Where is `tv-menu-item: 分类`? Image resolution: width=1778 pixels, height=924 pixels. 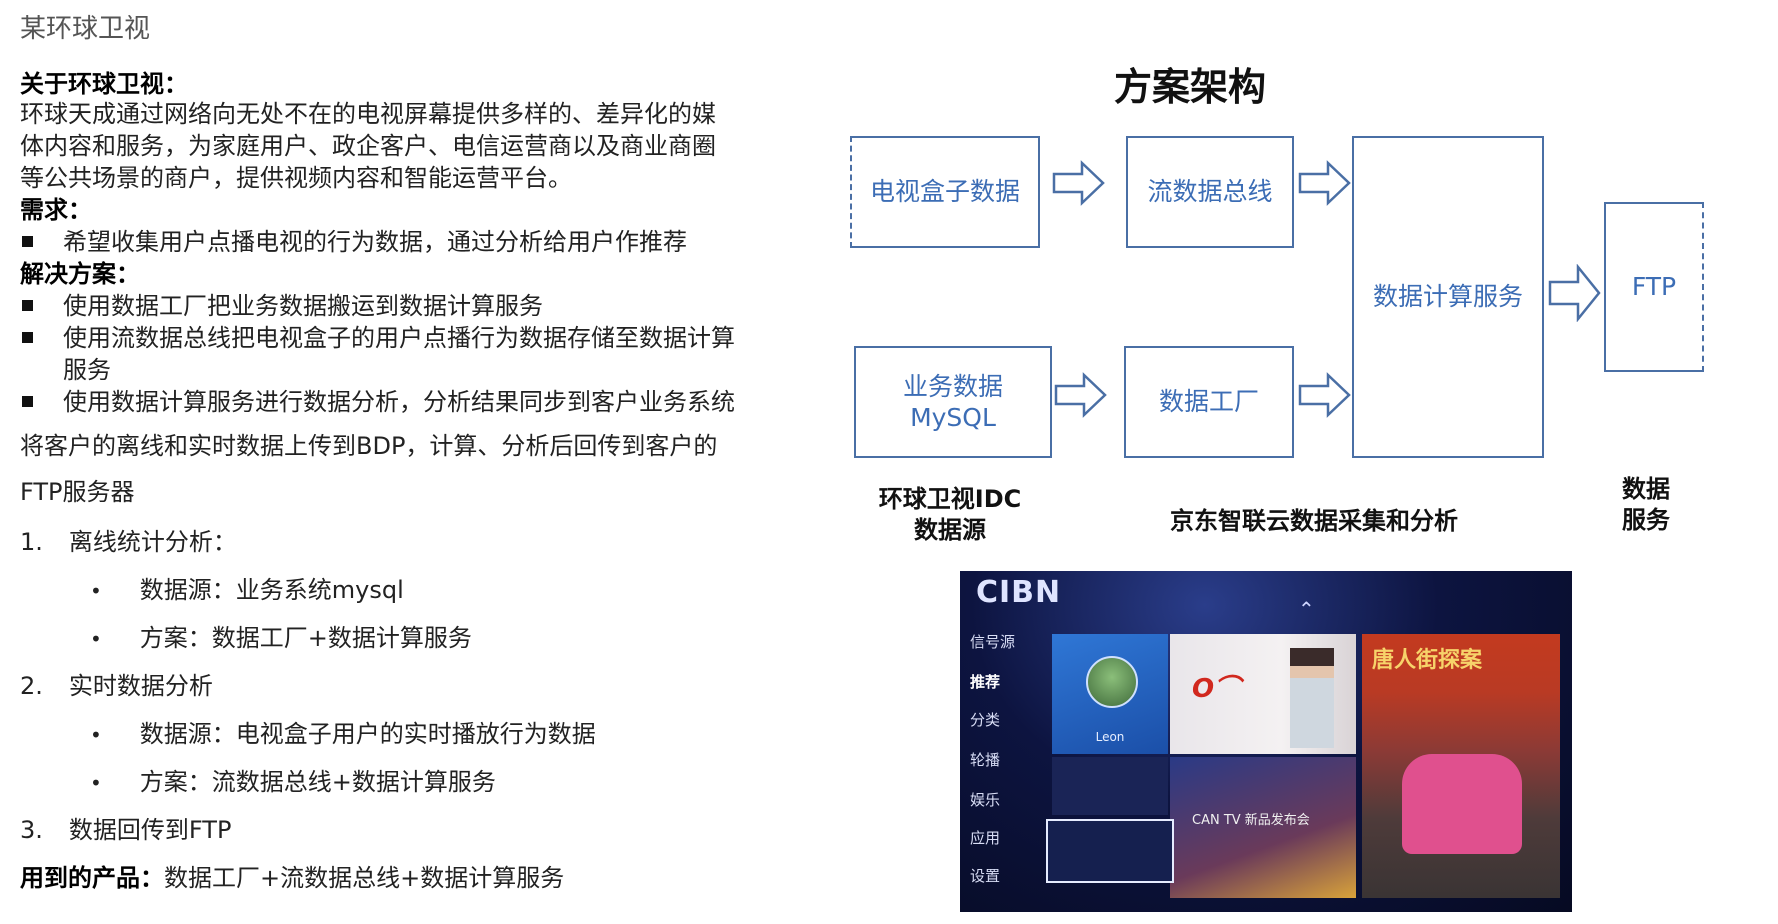 tv-menu-item: 分类 is located at coordinates (985, 720).